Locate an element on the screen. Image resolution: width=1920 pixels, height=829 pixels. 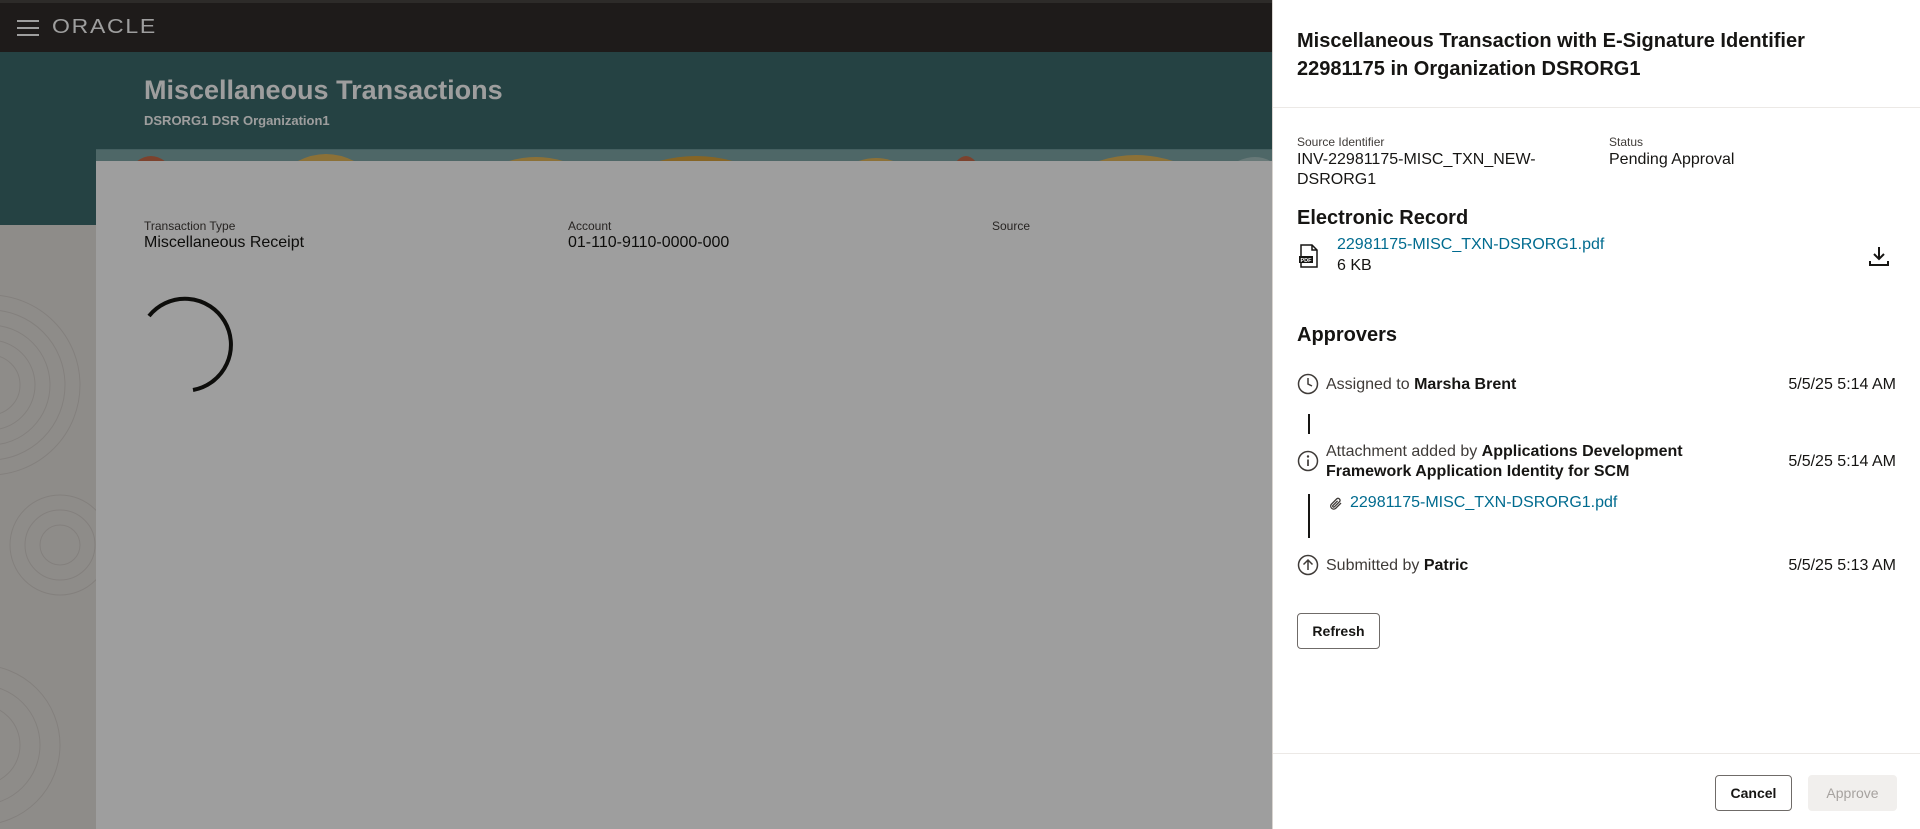
status-value: Pending Approval is located at coordinates (1672, 159).